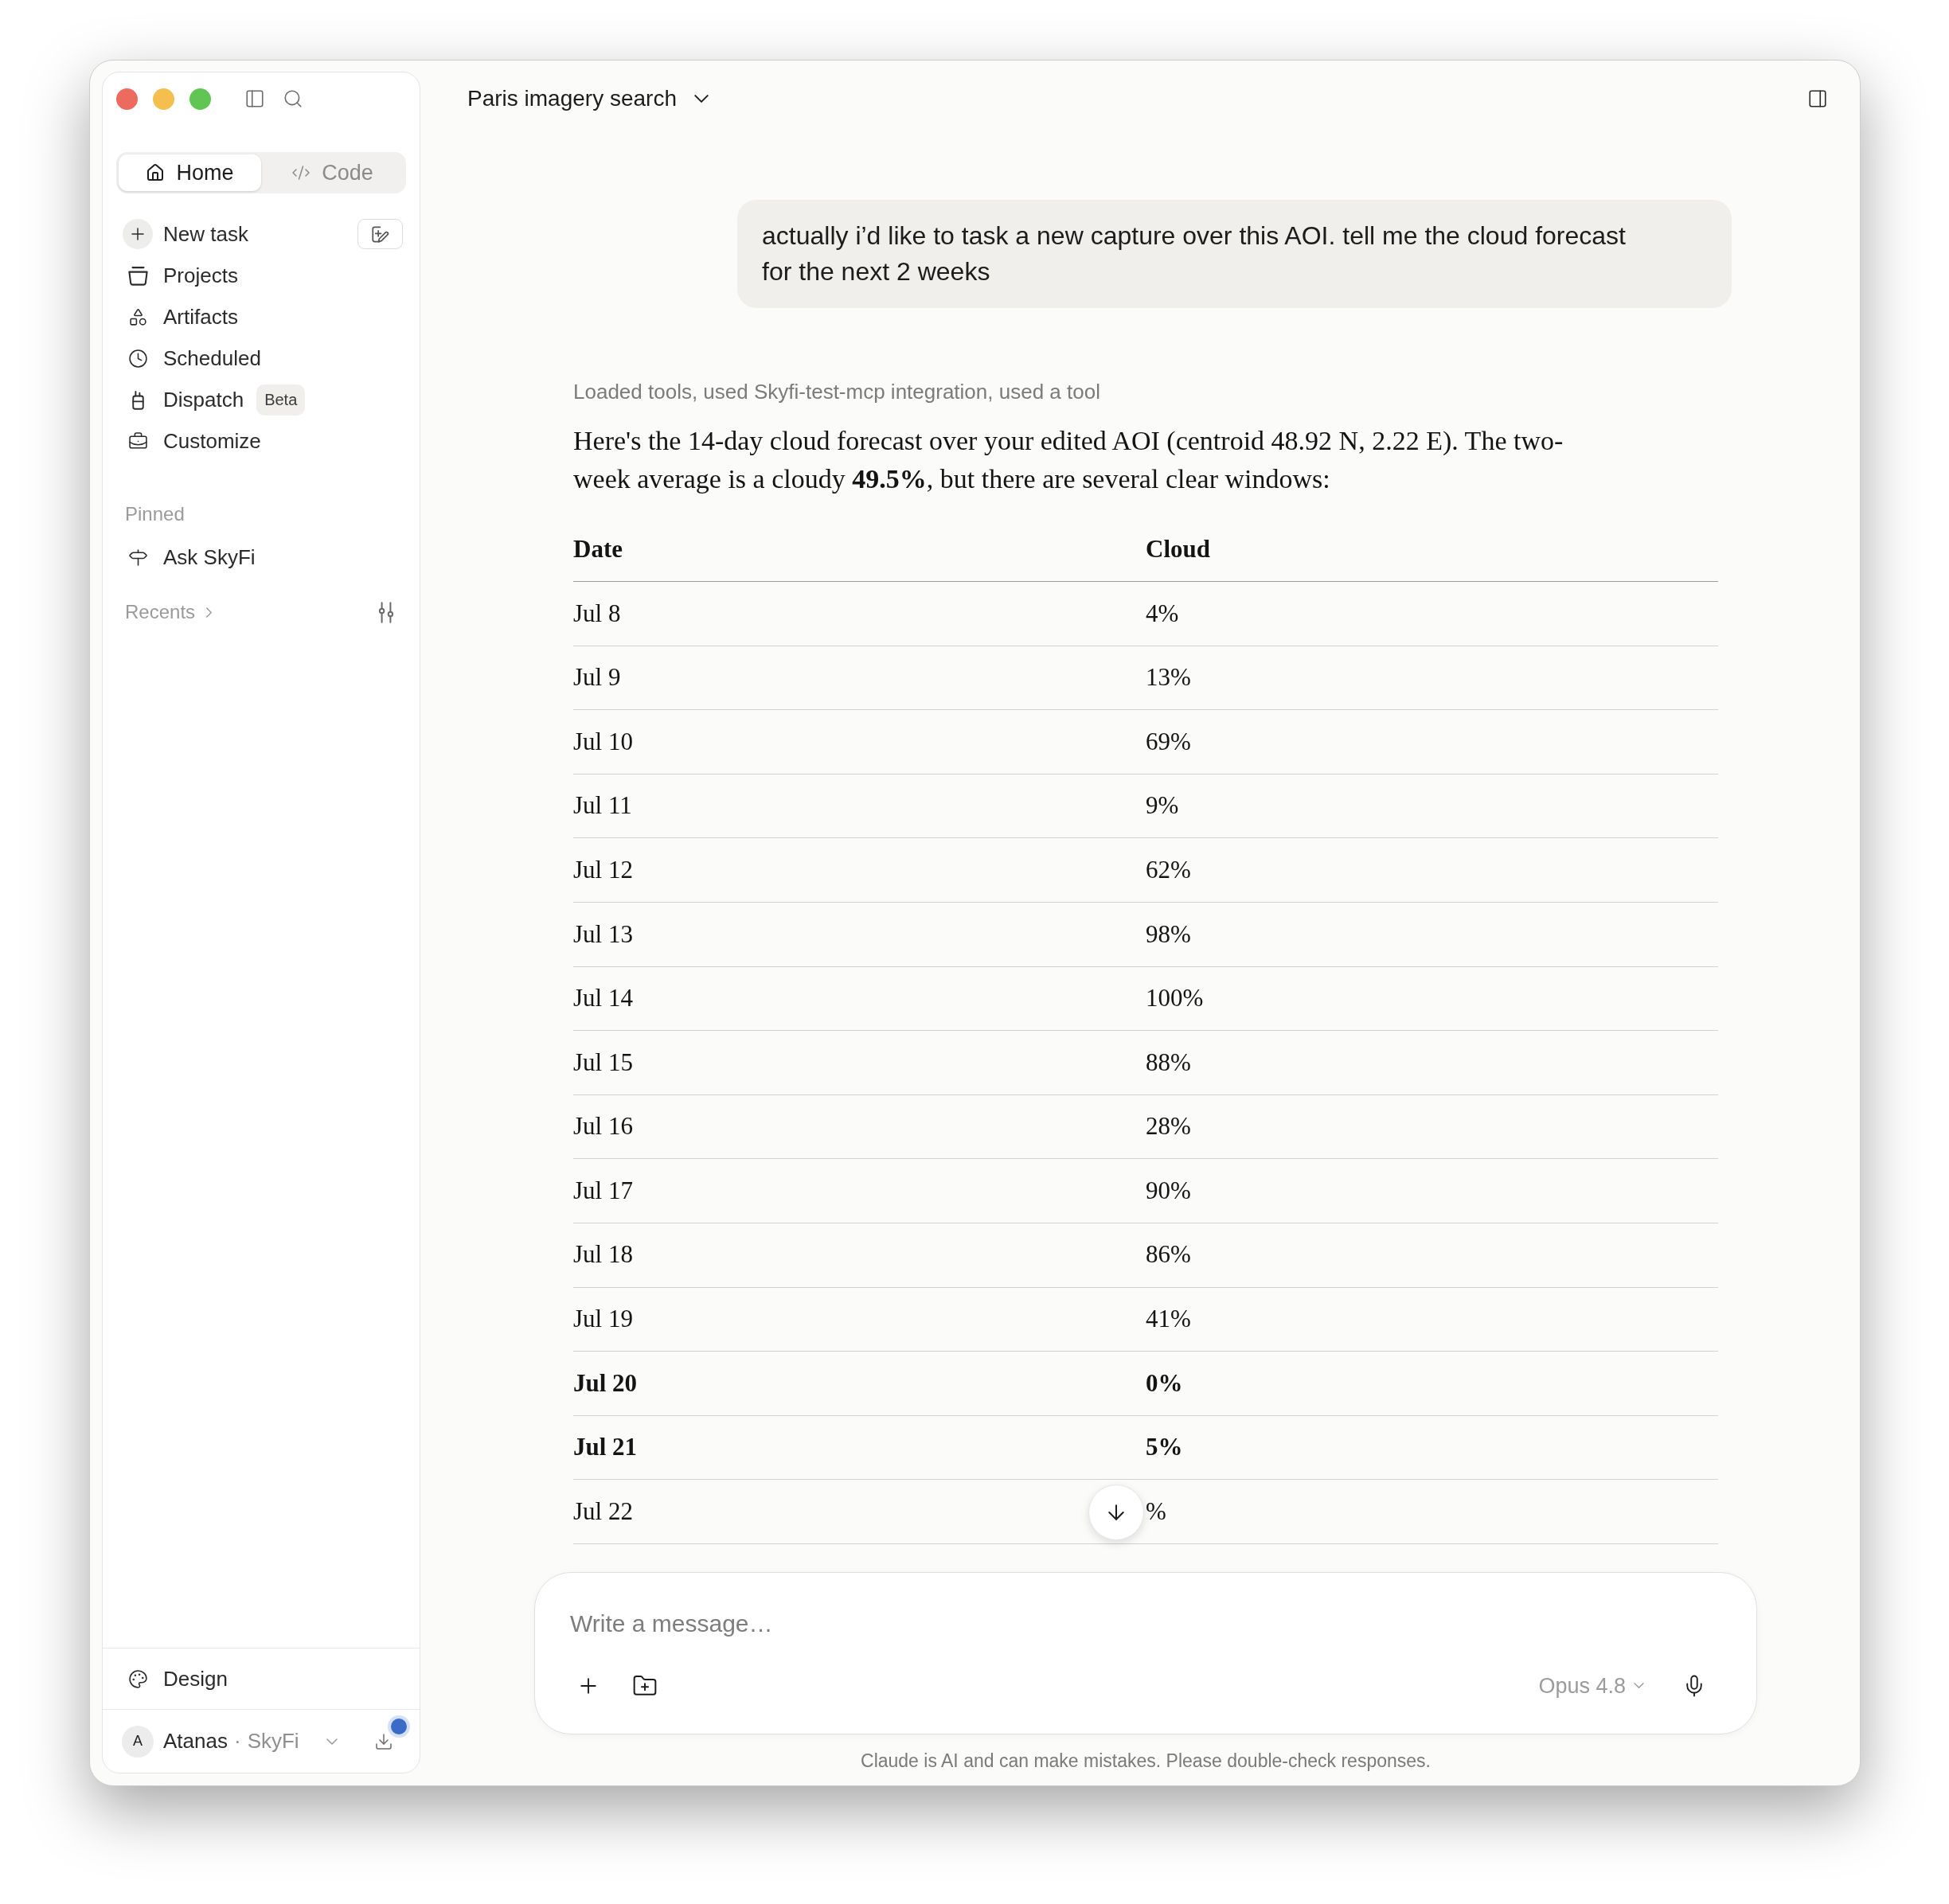  I want to click on table-cell-text: 13%, so click(1168, 677).